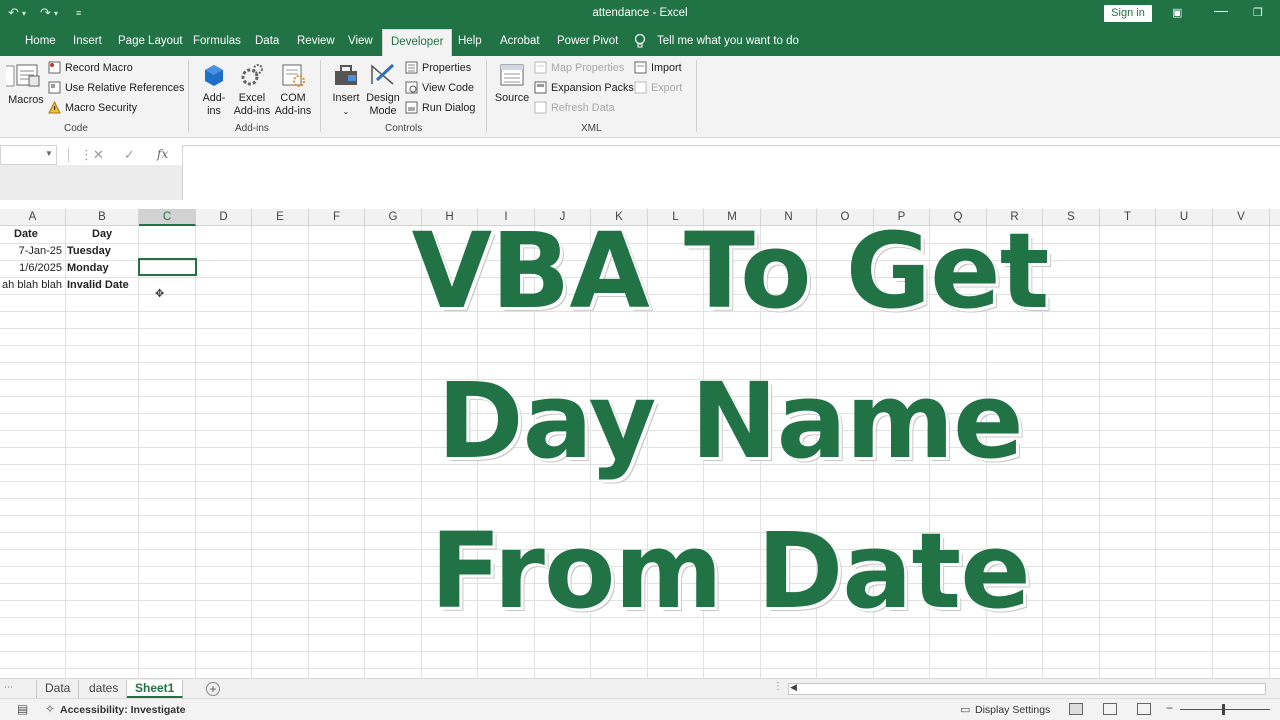 The height and width of the screenshot is (720, 1280). Describe the element at coordinates (447, 67) in the screenshot. I see `properties-label: Properties` at that location.